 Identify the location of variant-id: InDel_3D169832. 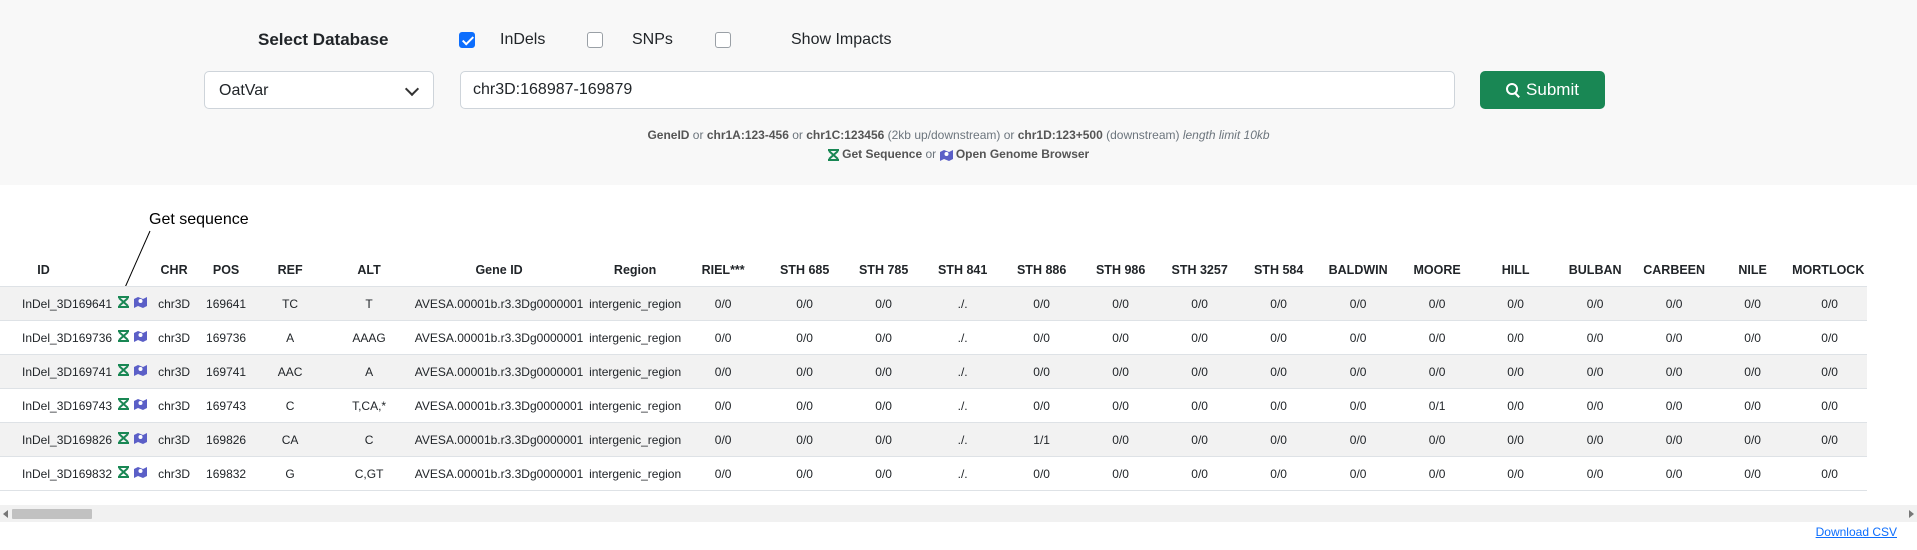
(67, 473).